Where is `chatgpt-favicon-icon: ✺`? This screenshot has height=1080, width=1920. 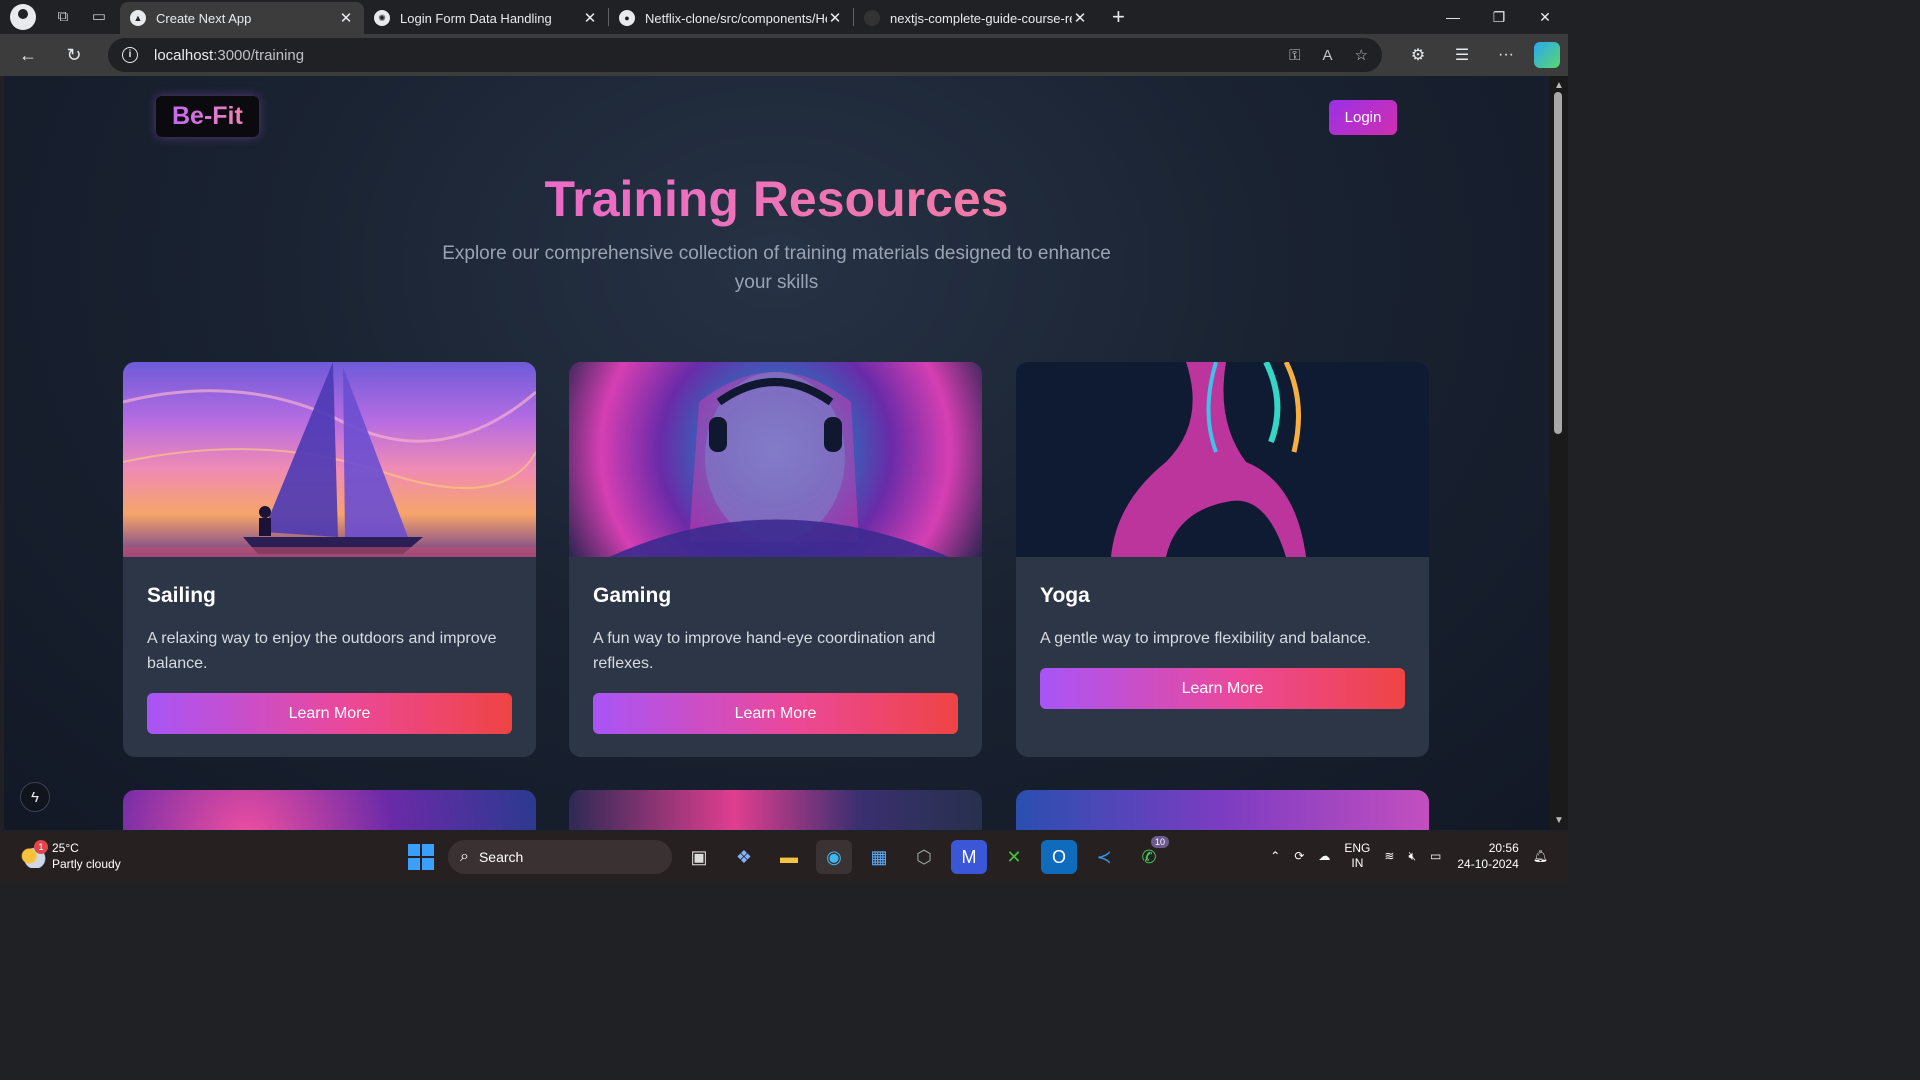 chatgpt-favicon-icon: ✺ is located at coordinates (382, 18).